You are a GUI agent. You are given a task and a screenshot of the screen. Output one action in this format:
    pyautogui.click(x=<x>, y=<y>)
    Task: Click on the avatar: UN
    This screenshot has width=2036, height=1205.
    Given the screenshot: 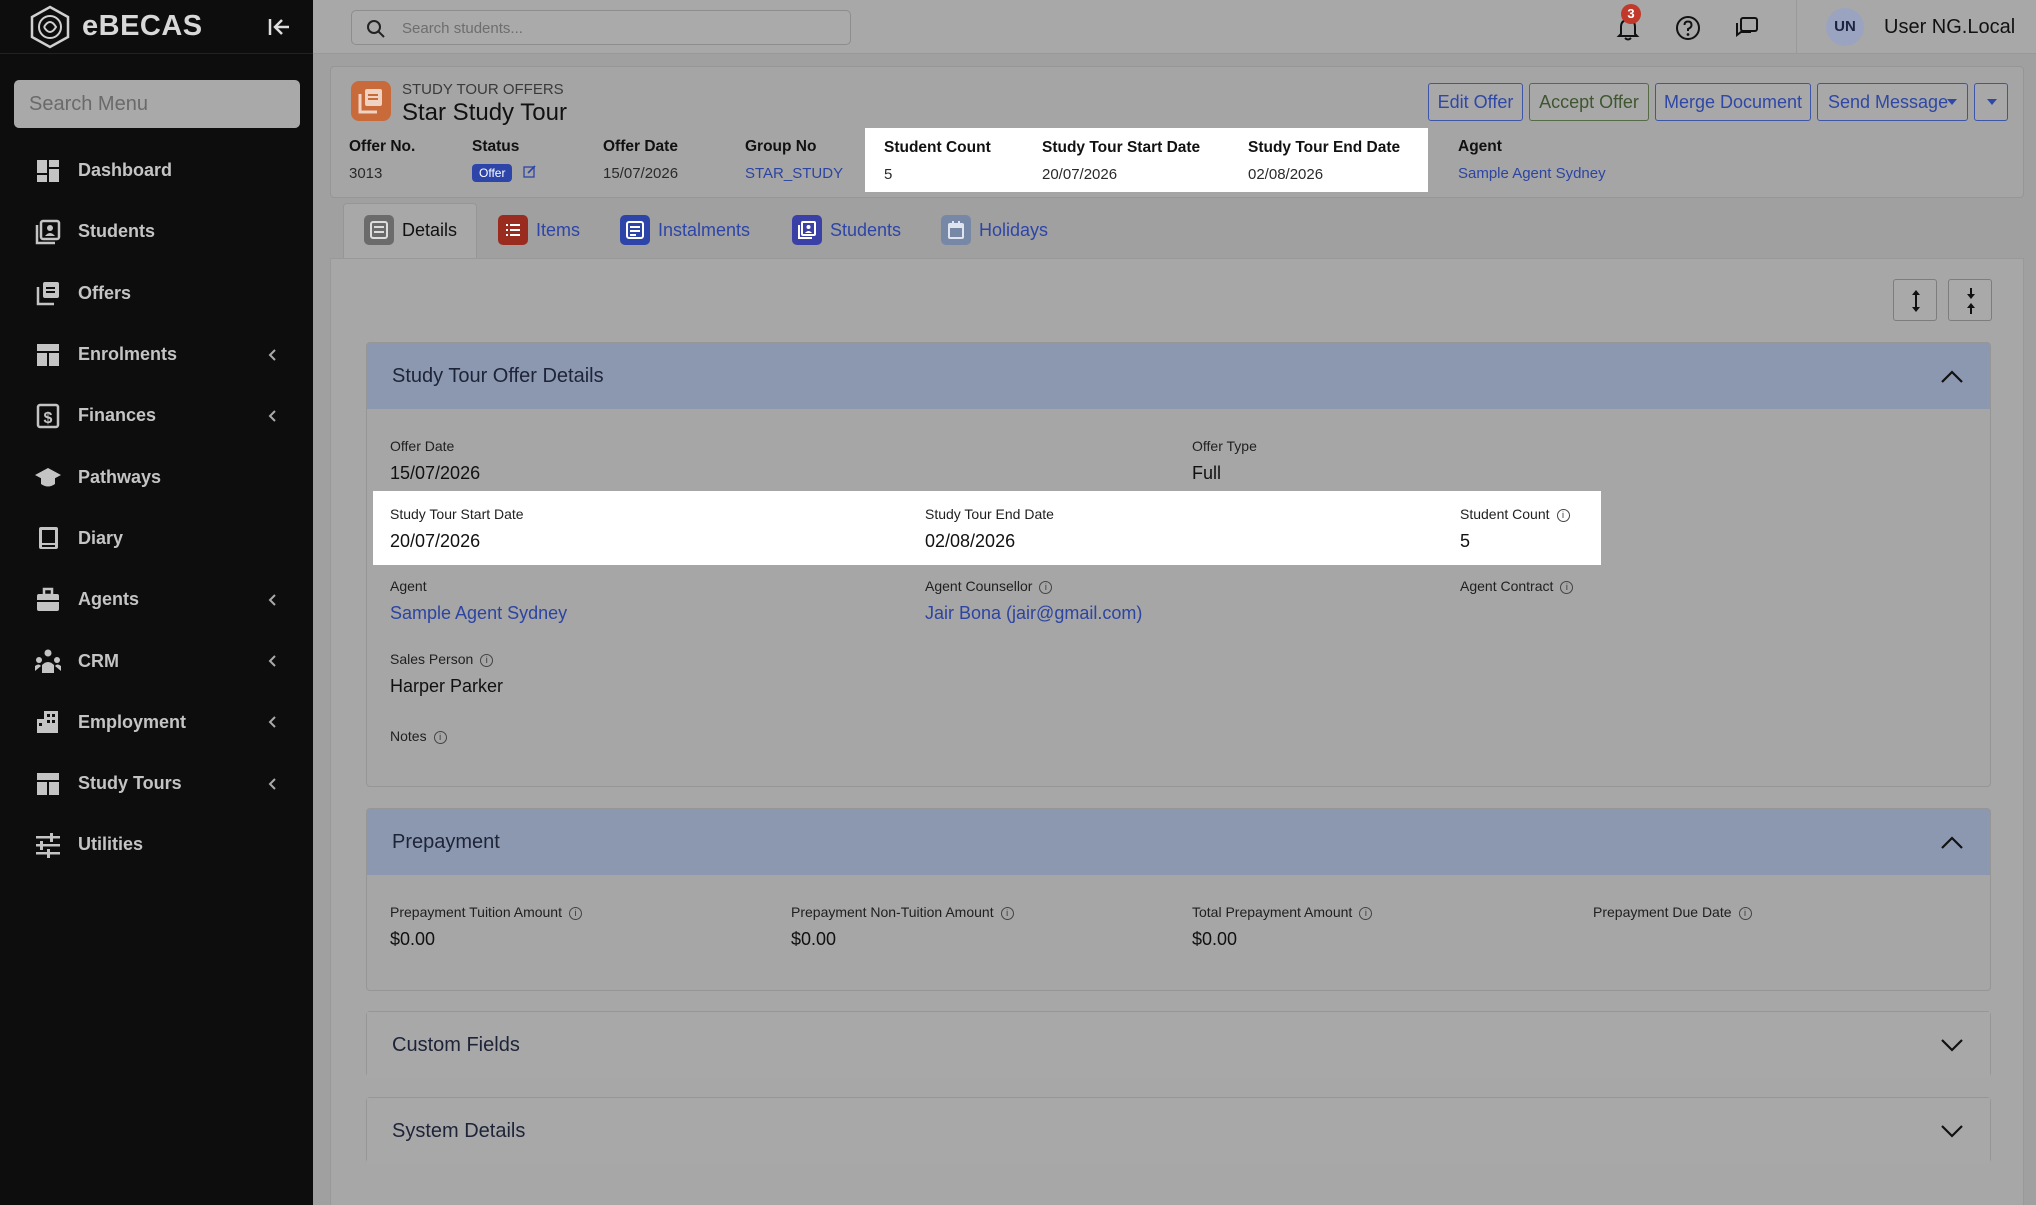 What is the action you would take?
    pyautogui.click(x=1845, y=27)
    